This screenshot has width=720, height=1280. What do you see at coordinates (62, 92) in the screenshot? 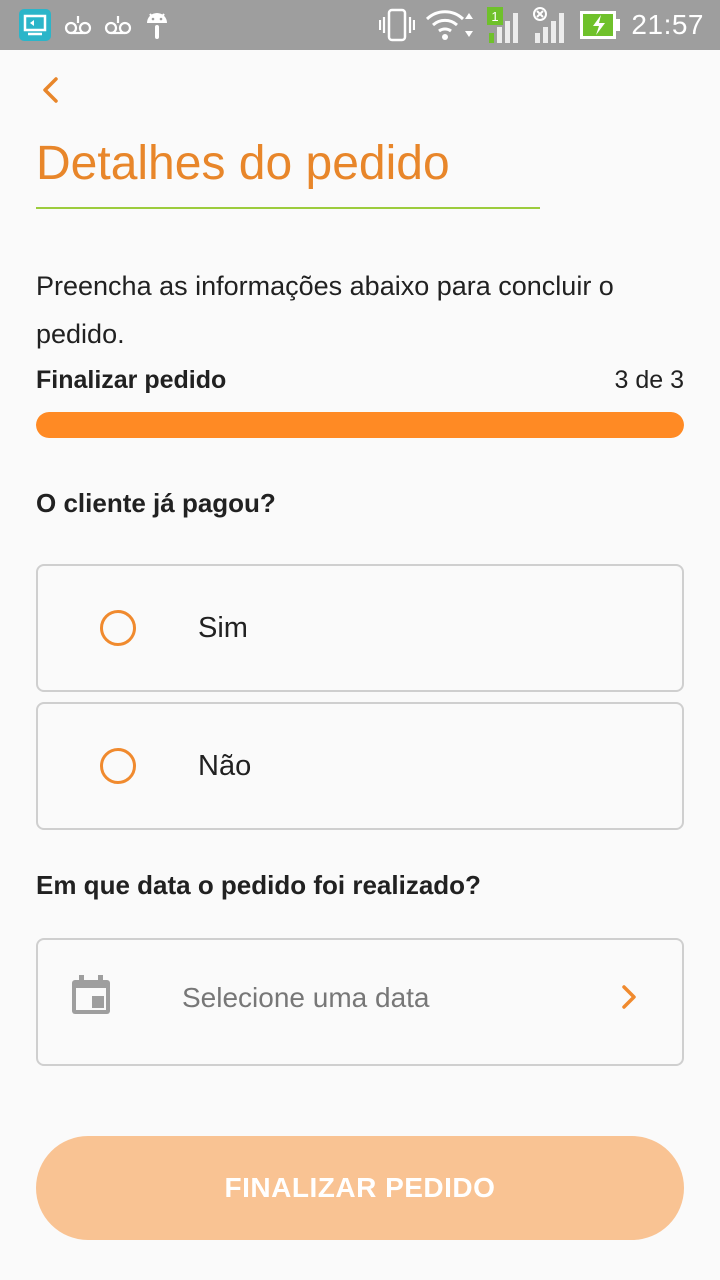
I see `back-button` at bounding box center [62, 92].